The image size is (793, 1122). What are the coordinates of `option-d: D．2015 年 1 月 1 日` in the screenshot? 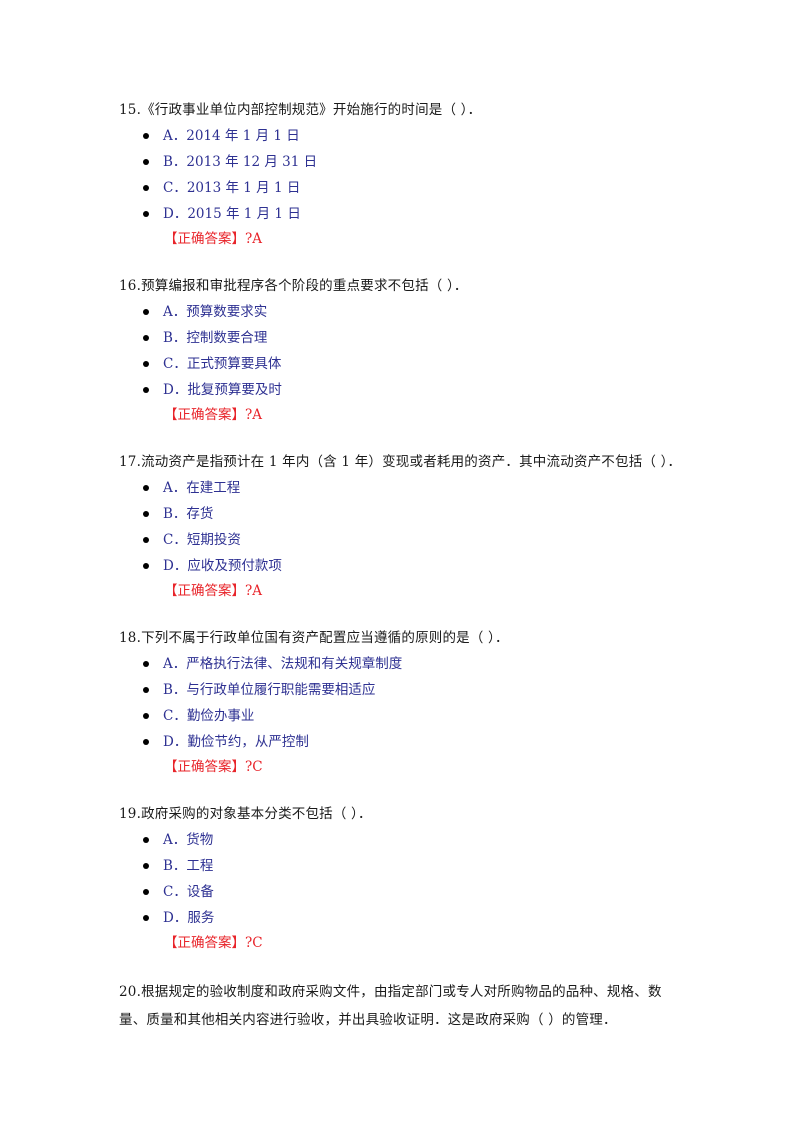 It's located at (399, 214).